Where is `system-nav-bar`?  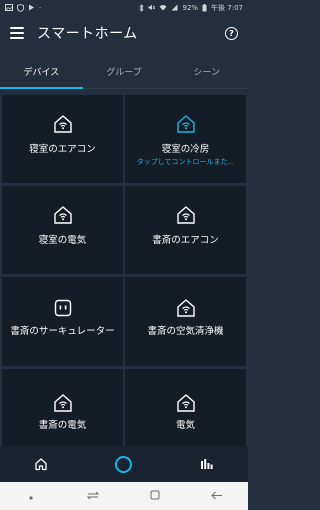
system-nav-bar is located at coordinates (124, 496).